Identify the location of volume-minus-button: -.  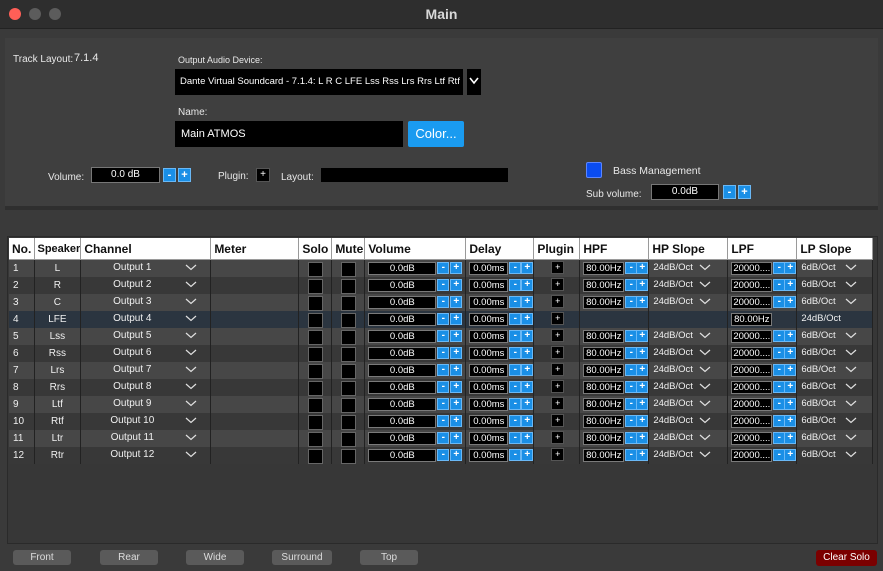
(169, 175).